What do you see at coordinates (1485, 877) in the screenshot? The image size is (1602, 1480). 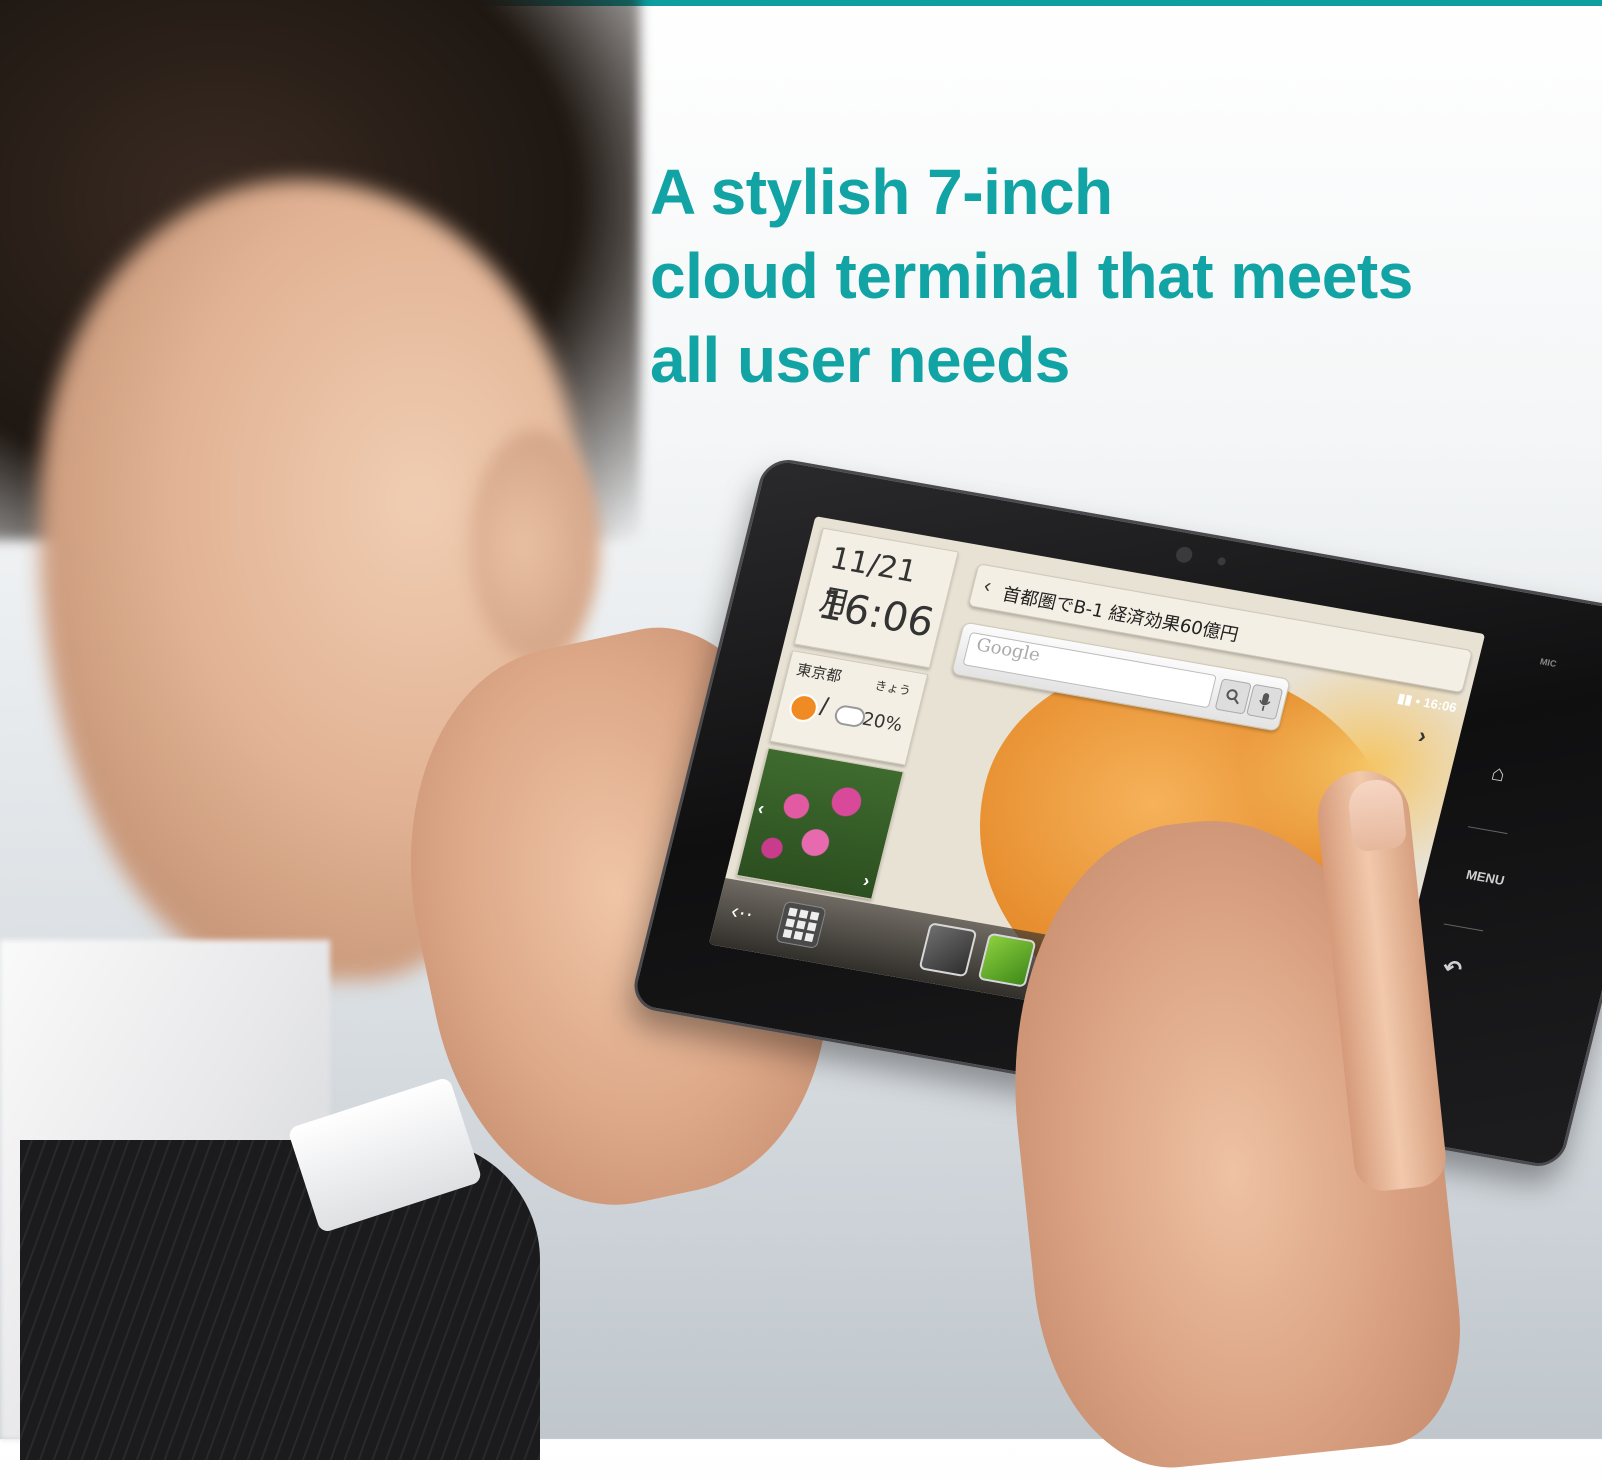 I see `menu-key: MENU` at bounding box center [1485, 877].